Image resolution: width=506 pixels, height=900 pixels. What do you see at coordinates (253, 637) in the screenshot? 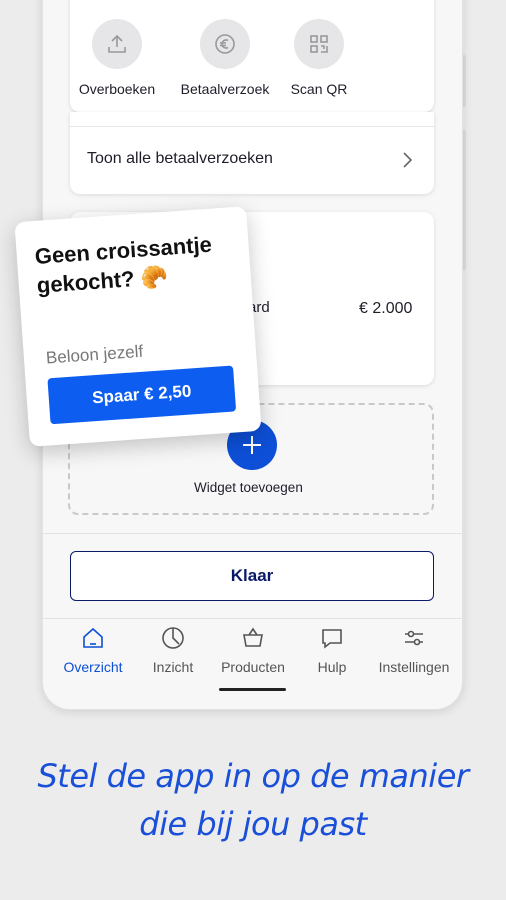
I see `basket-icon` at bounding box center [253, 637].